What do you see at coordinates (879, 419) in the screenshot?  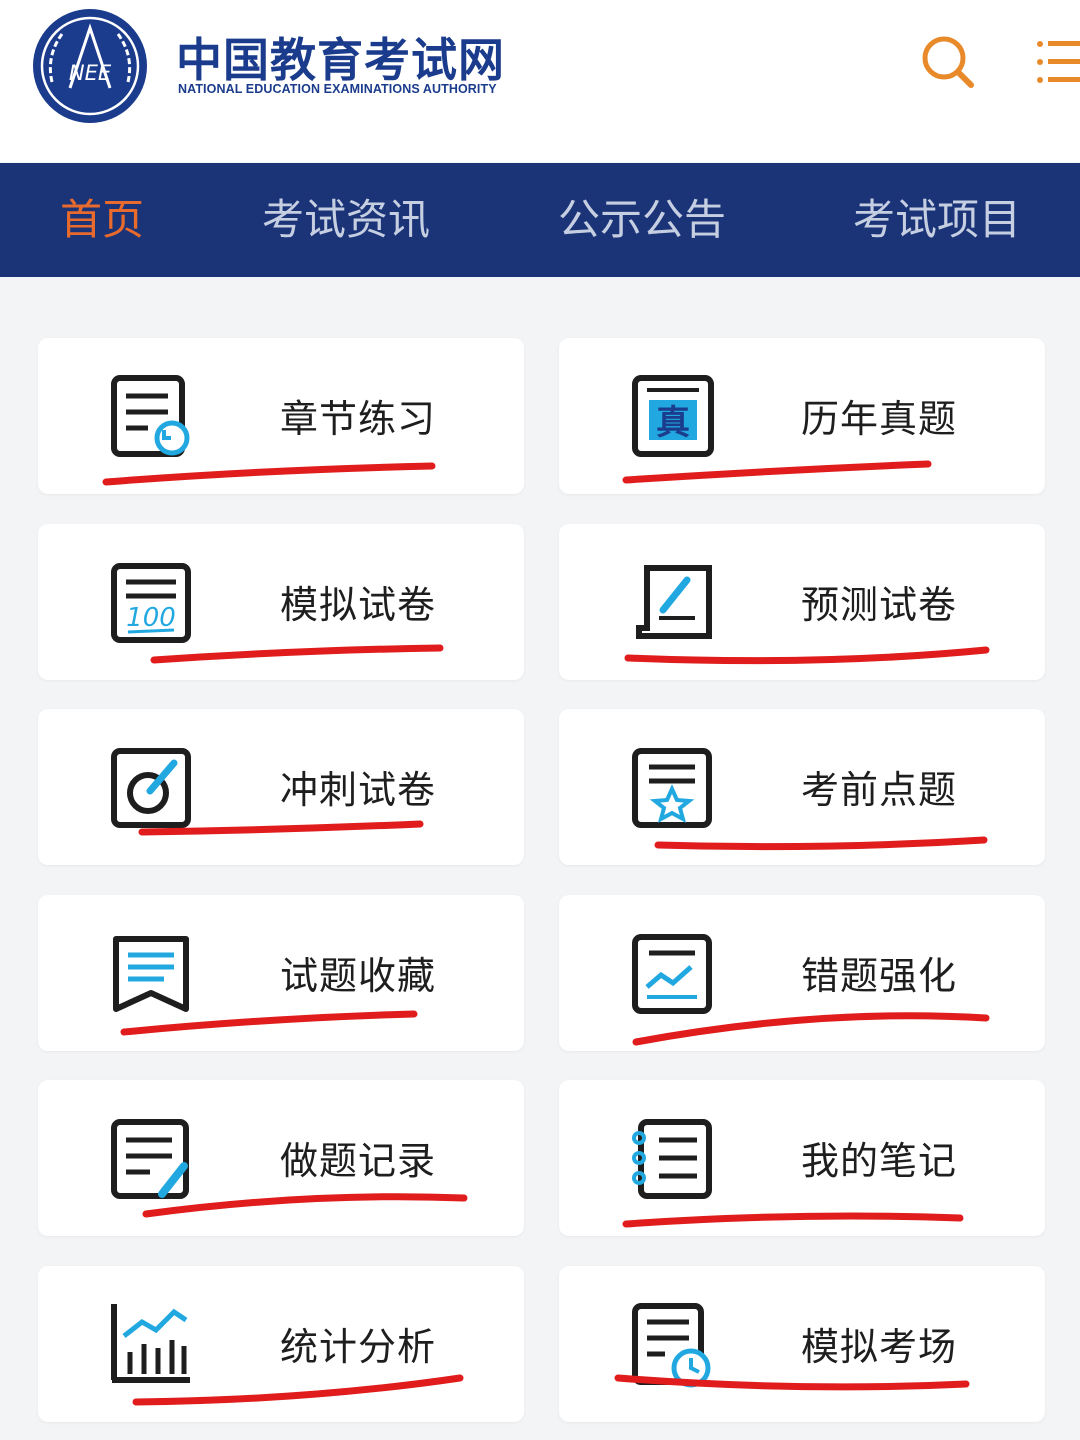 I see `card-label: 历年真题` at bounding box center [879, 419].